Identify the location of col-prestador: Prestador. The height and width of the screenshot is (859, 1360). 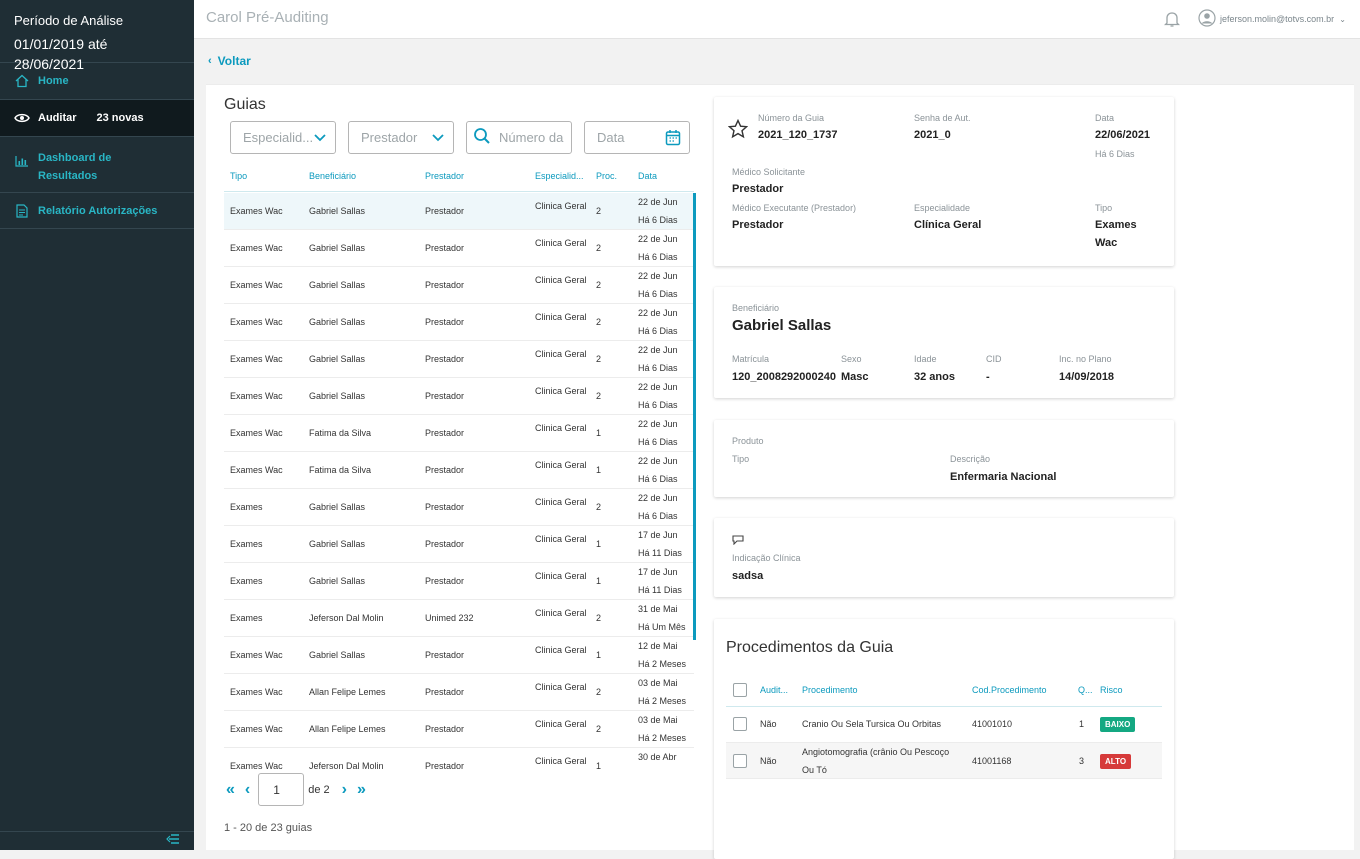
(444, 176).